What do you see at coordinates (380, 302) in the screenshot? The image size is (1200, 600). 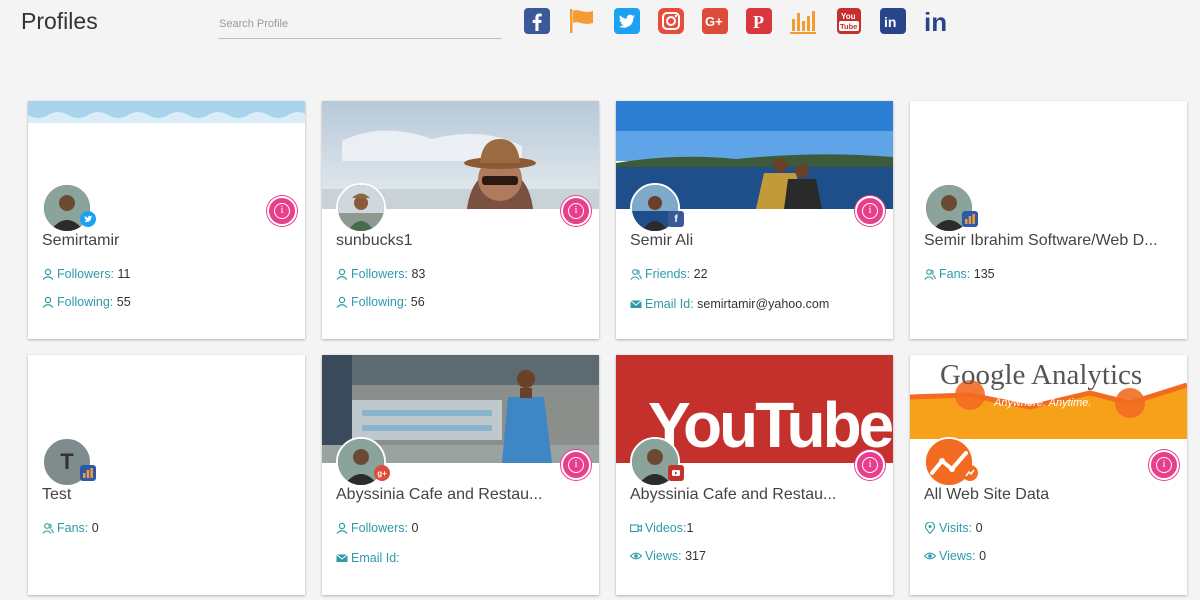 I see `stat-following: Following: 56` at bounding box center [380, 302].